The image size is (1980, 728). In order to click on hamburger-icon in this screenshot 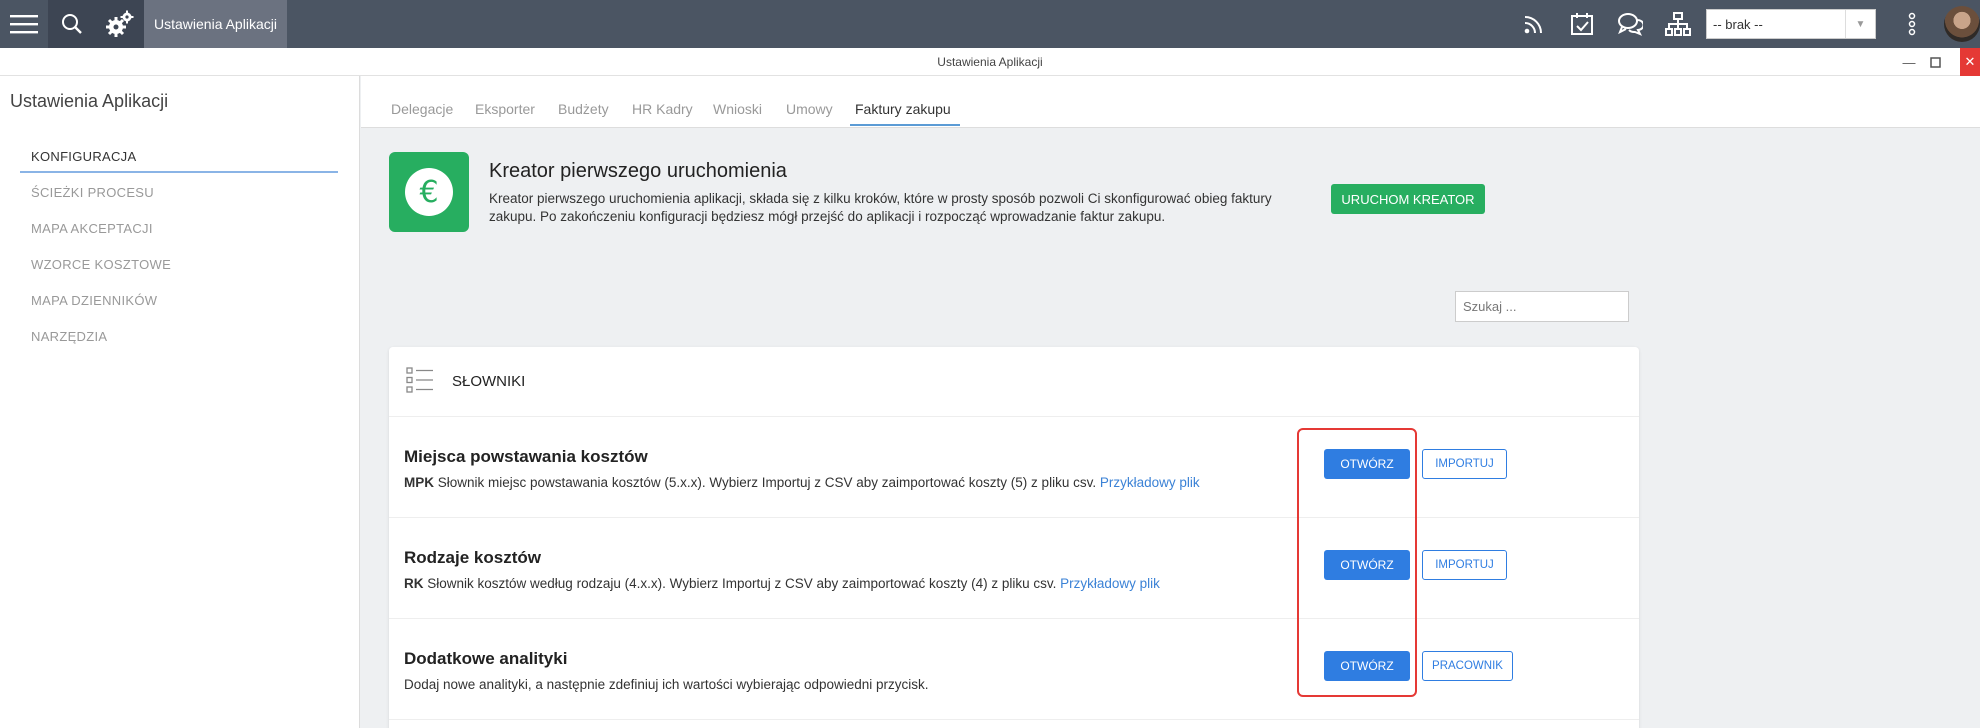, I will do `click(24, 24)`.